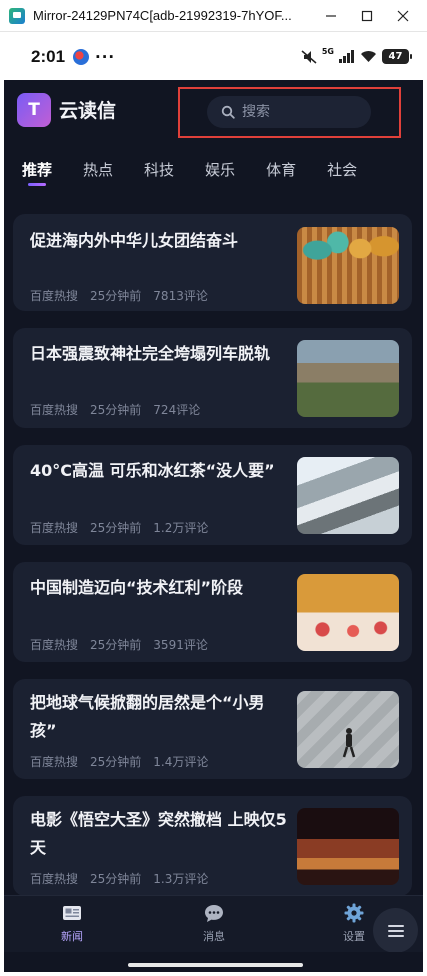 The width and height of the screenshot is (427, 976). I want to click on signal-icon, so click(346, 56).